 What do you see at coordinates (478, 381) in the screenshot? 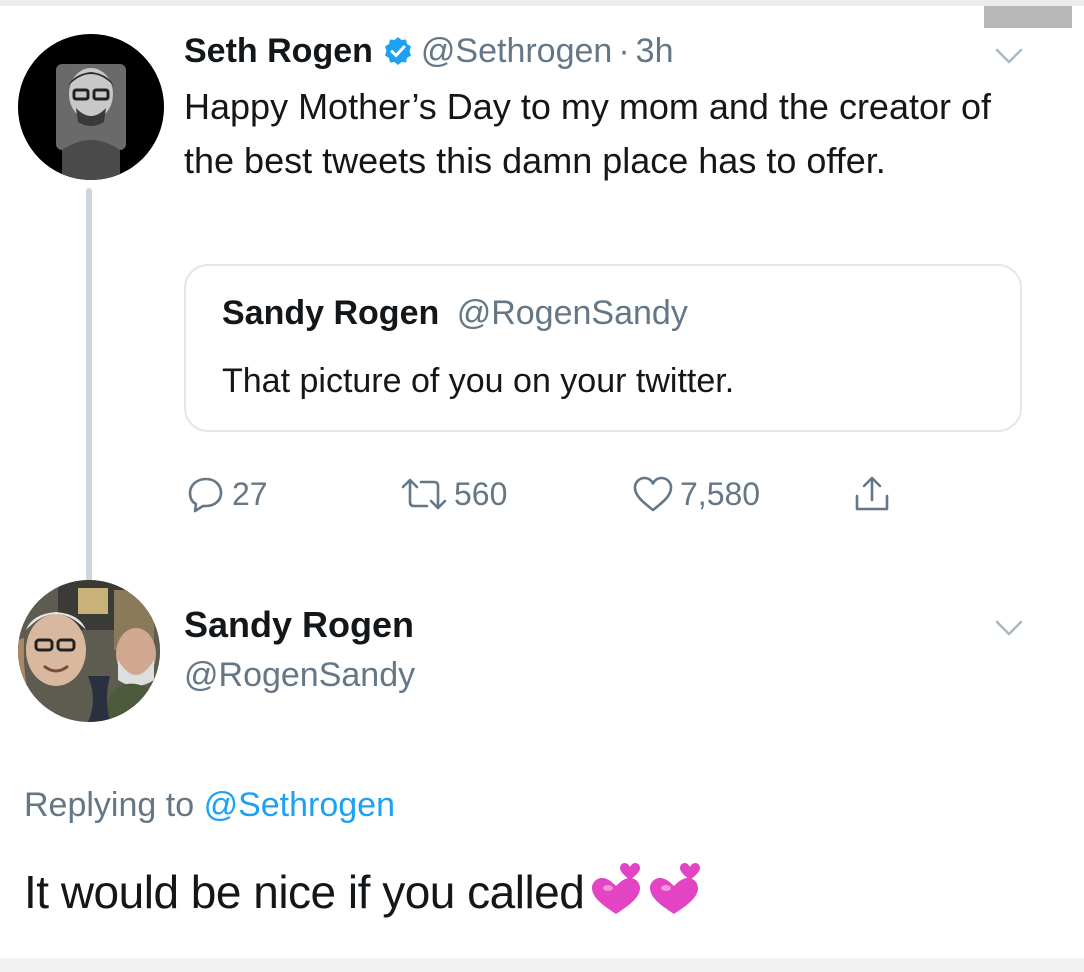
I see `quoted-tweet-text: That picture of you on your twitter.` at bounding box center [478, 381].